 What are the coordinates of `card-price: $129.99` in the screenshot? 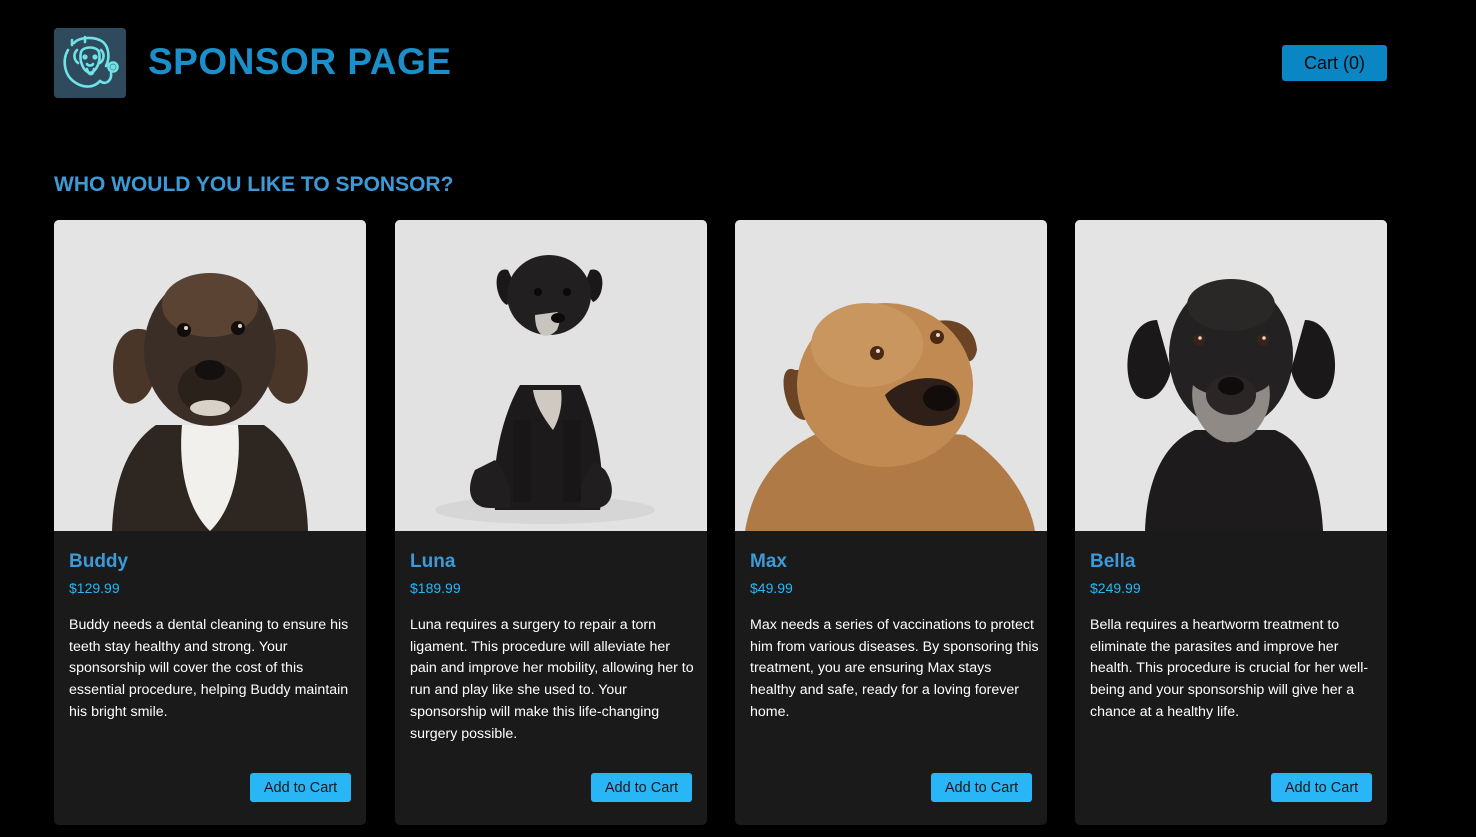 It's located at (94, 588).